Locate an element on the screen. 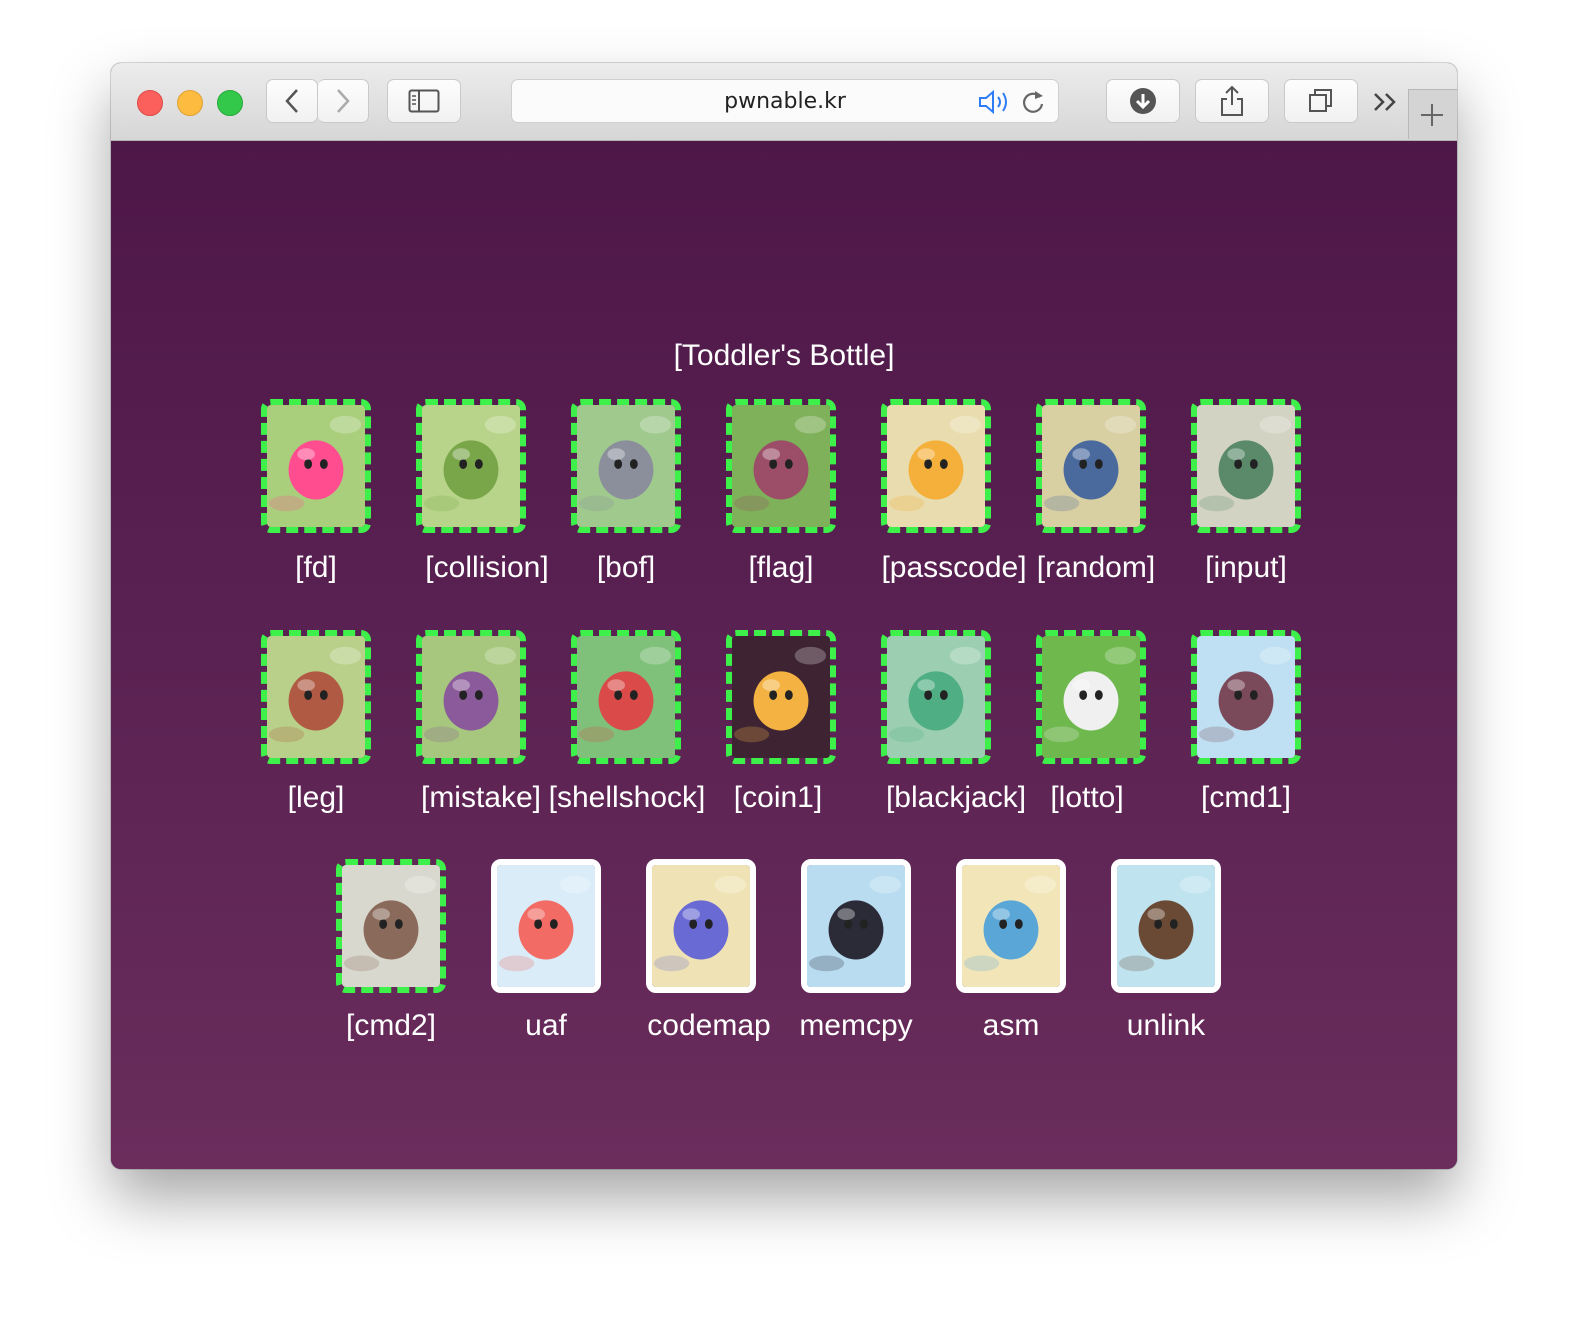 This screenshot has height=1336, width=1576. tabs-icon is located at coordinates (1320, 100).